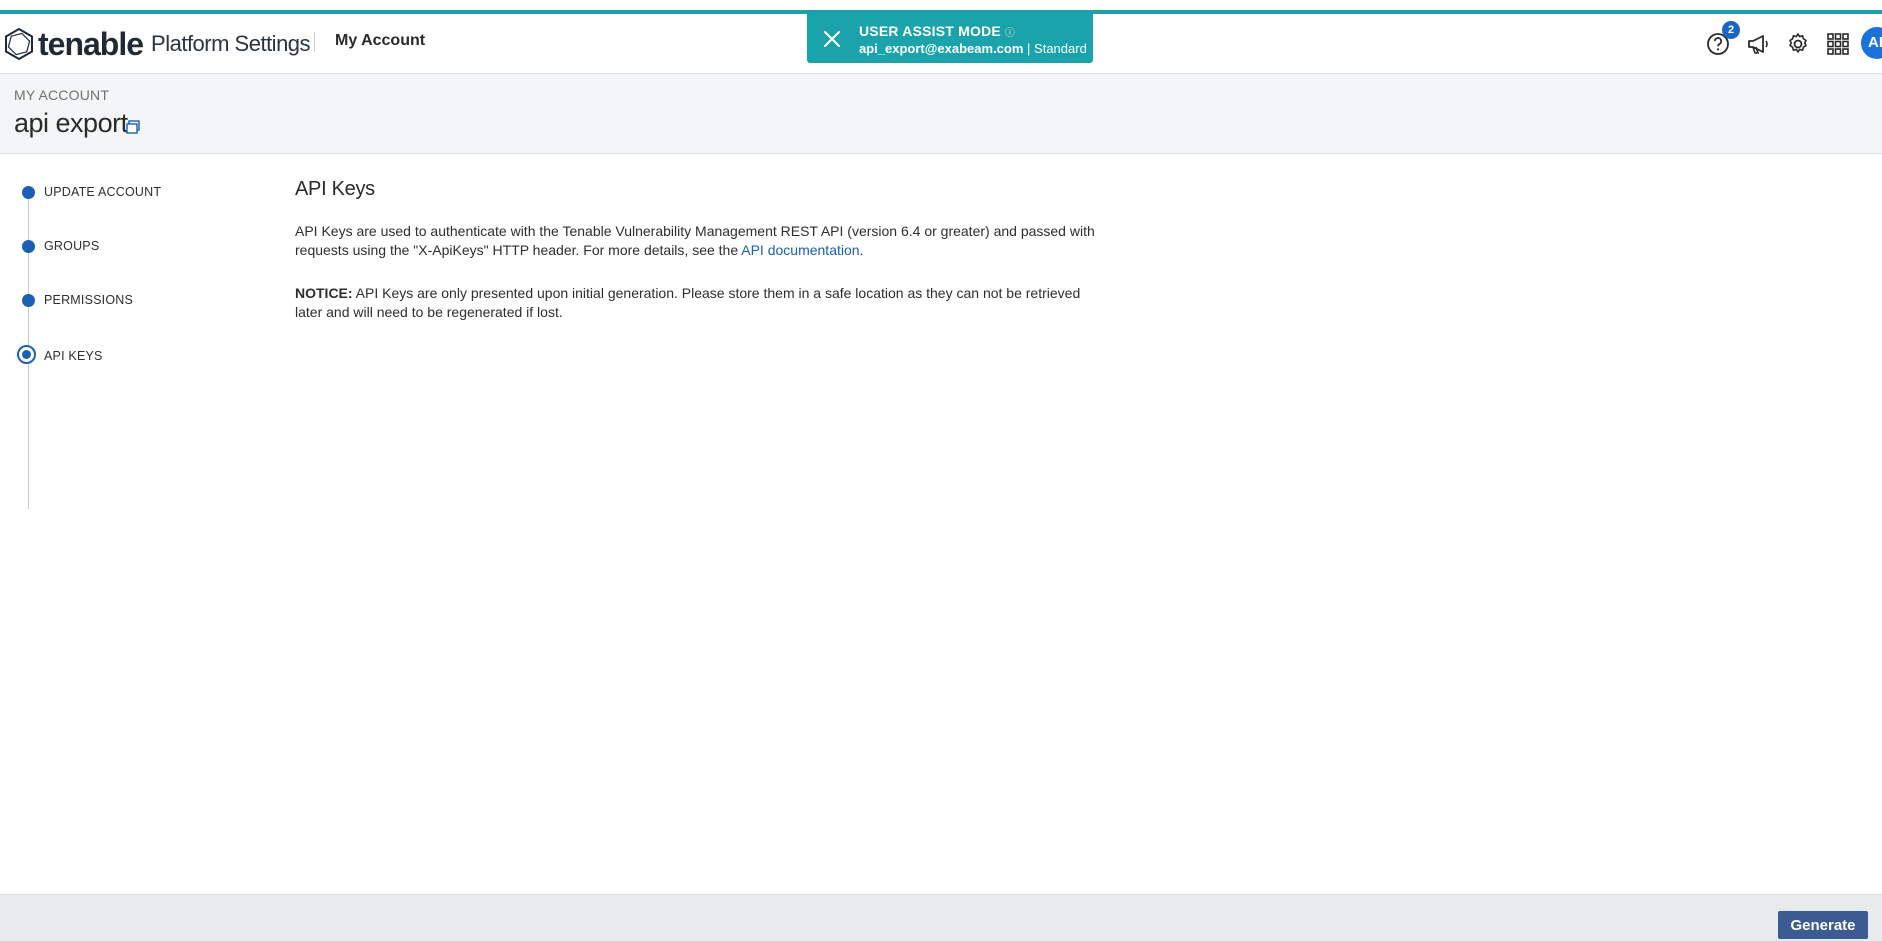  I want to click on api-documentation-link: API documentation, so click(800, 250).